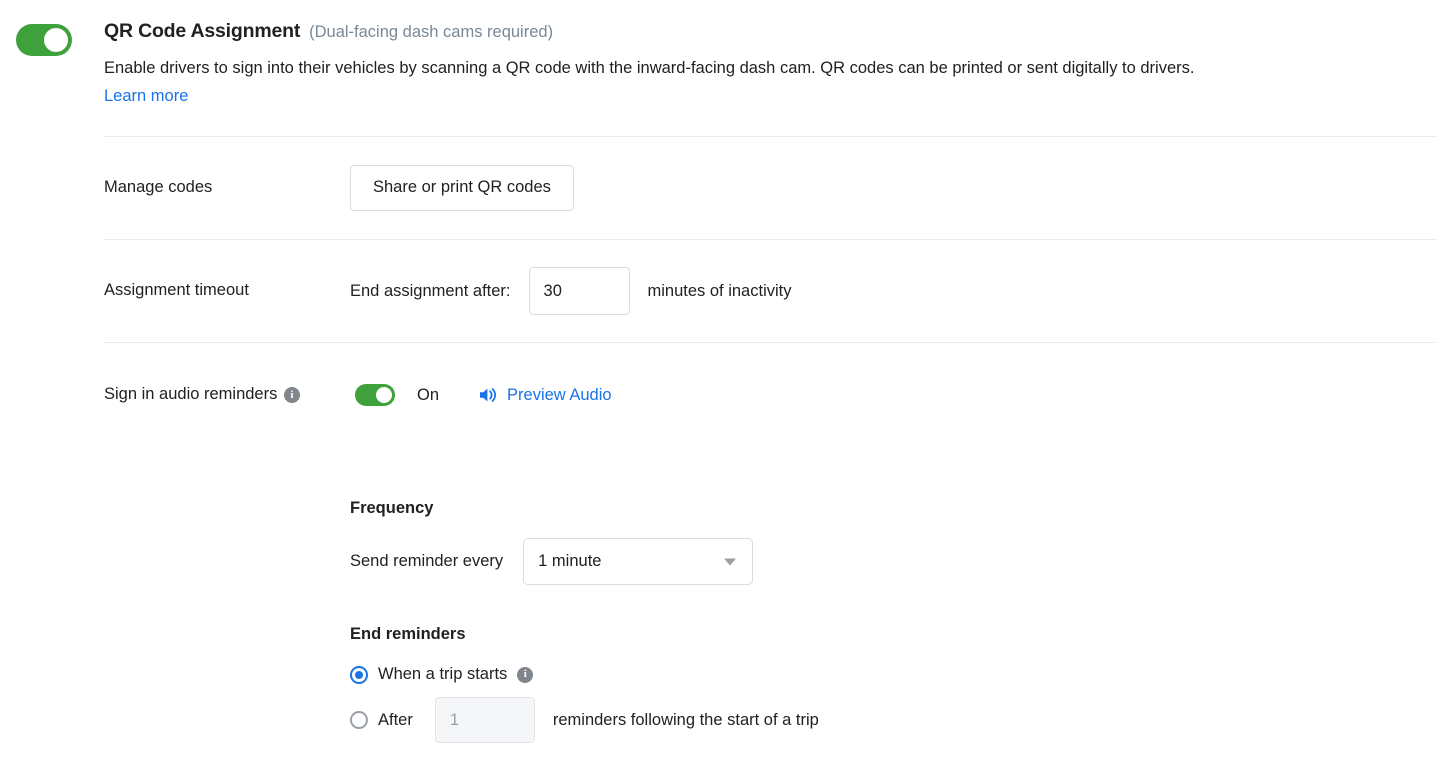 The width and height of the screenshot is (1437, 767). What do you see at coordinates (718, 188) in the screenshot?
I see `manage-codes-row: Manage codes Share or print QR codes` at bounding box center [718, 188].